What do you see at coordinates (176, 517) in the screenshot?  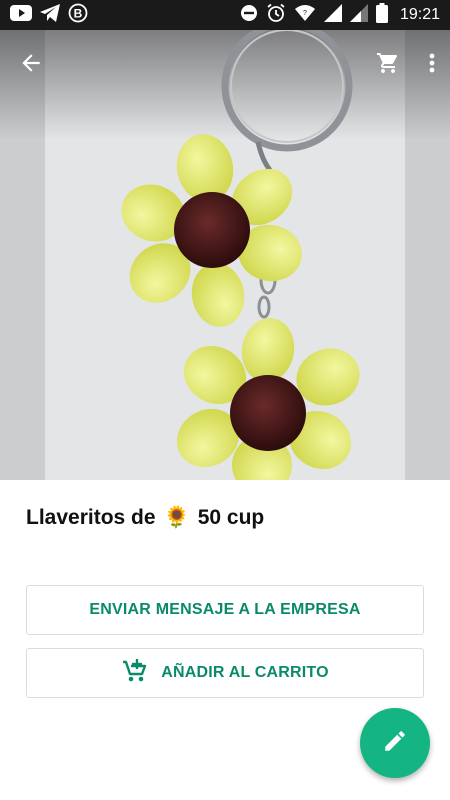 I see `sunflower-emoji: 🌻` at bounding box center [176, 517].